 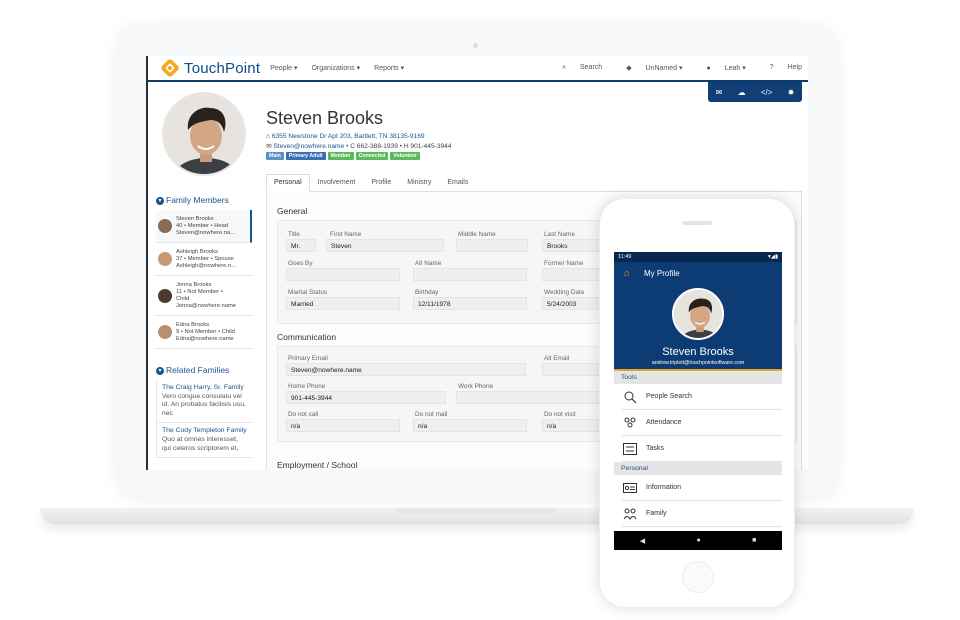 What do you see at coordinates (702, 514) in the screenshot?
I see `menu-item-family: Family` at bounding box center [702, 514].